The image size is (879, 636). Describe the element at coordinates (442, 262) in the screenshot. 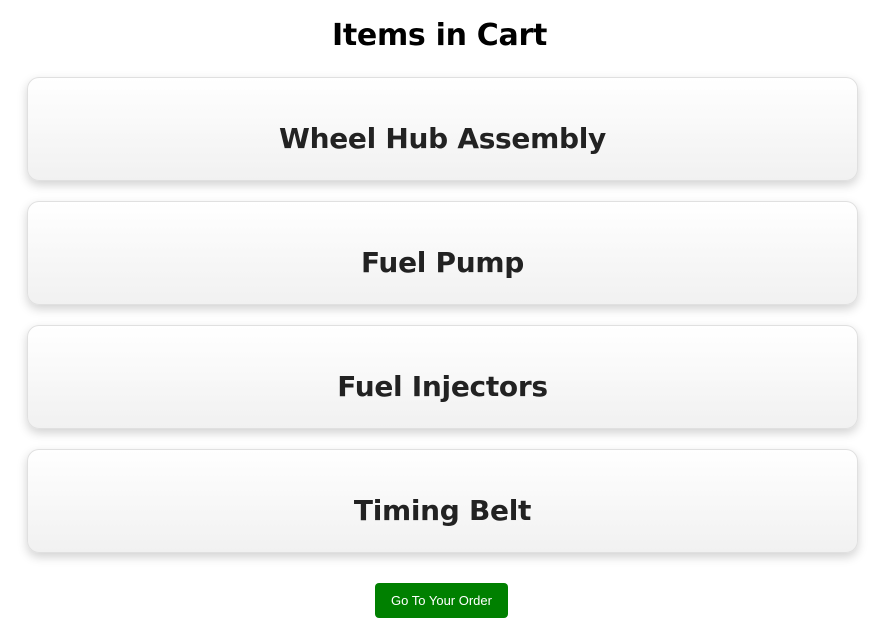

I see `cart-item-name: Fuel Pump` at that location.